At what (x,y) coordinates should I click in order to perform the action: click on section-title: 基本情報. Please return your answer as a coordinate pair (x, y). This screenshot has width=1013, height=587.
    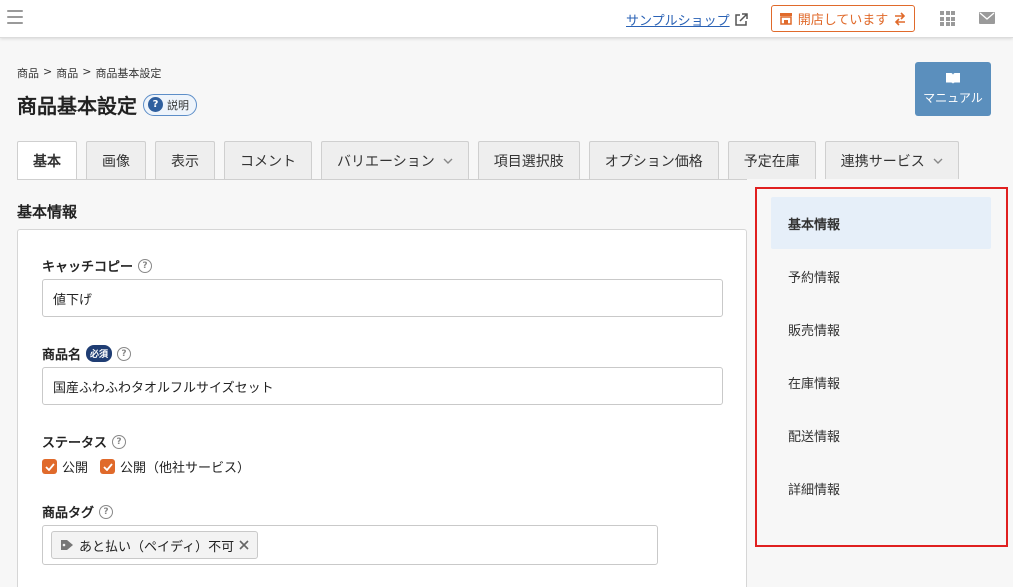
    Looking at the image, I should click on (47, 212).